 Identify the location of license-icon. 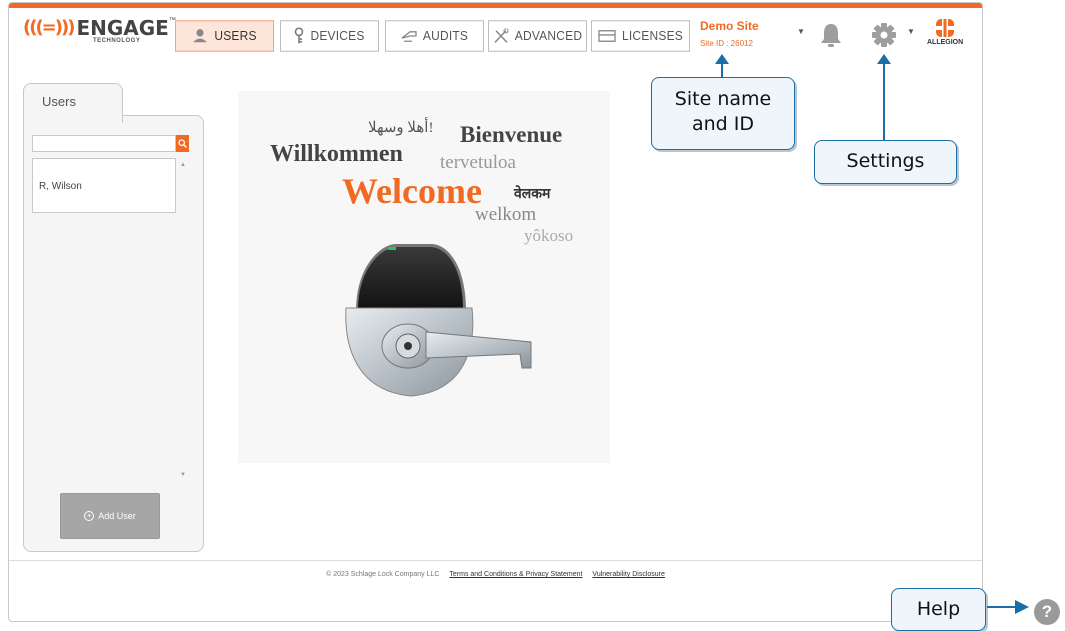
(607, 36).